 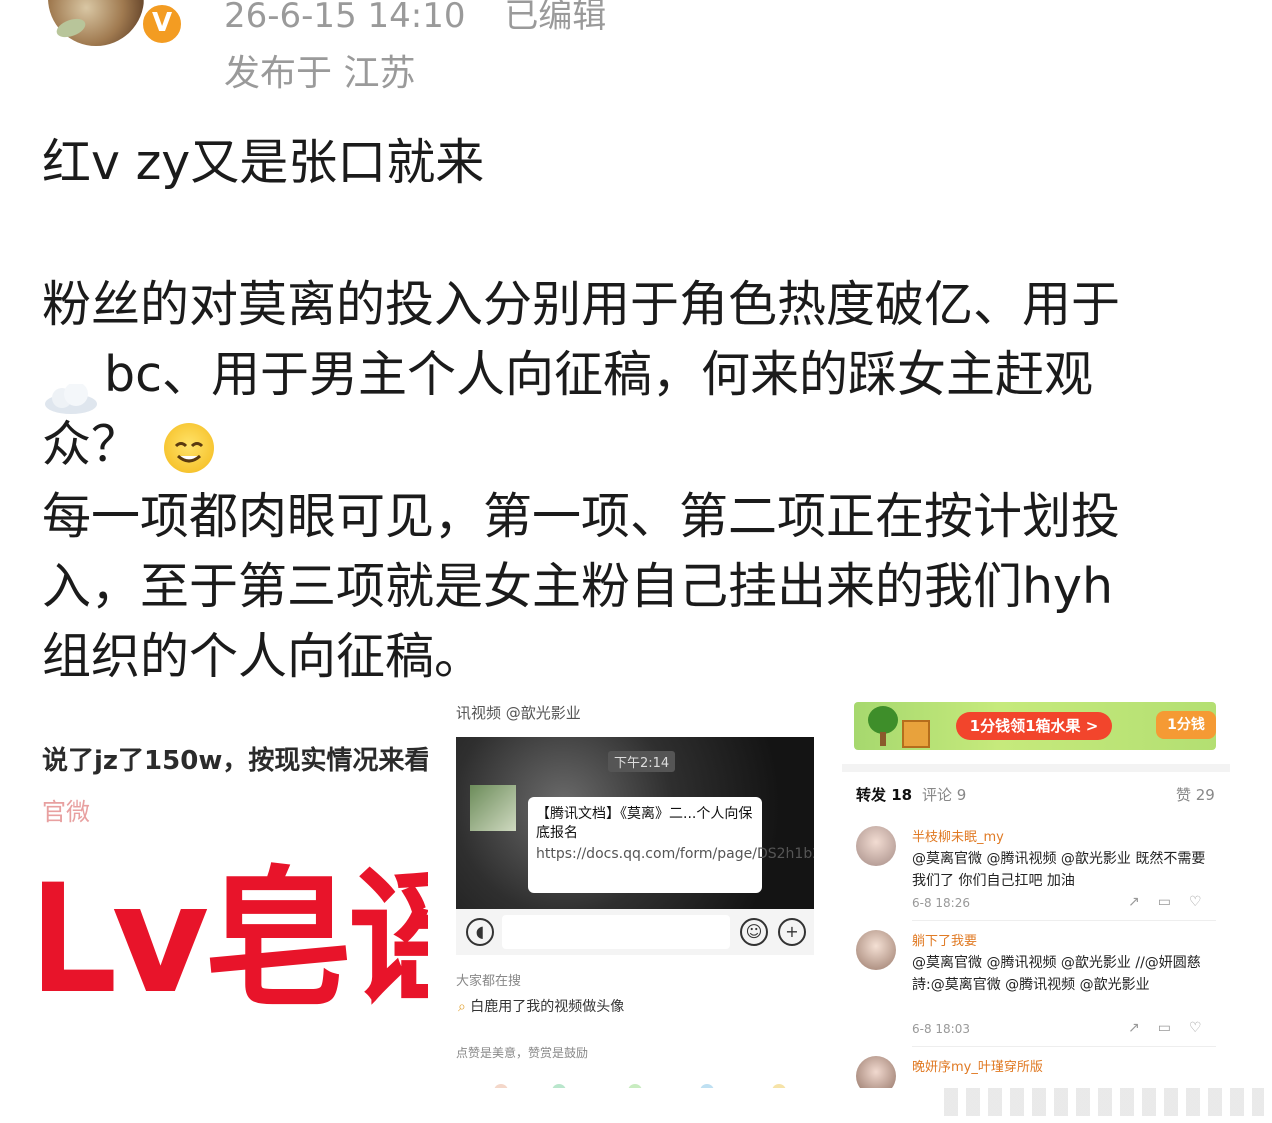 What do you see at coordinates (916, 734) in the screenshot?
I see `fruit-box-icon` at bounding box center [916, 734].